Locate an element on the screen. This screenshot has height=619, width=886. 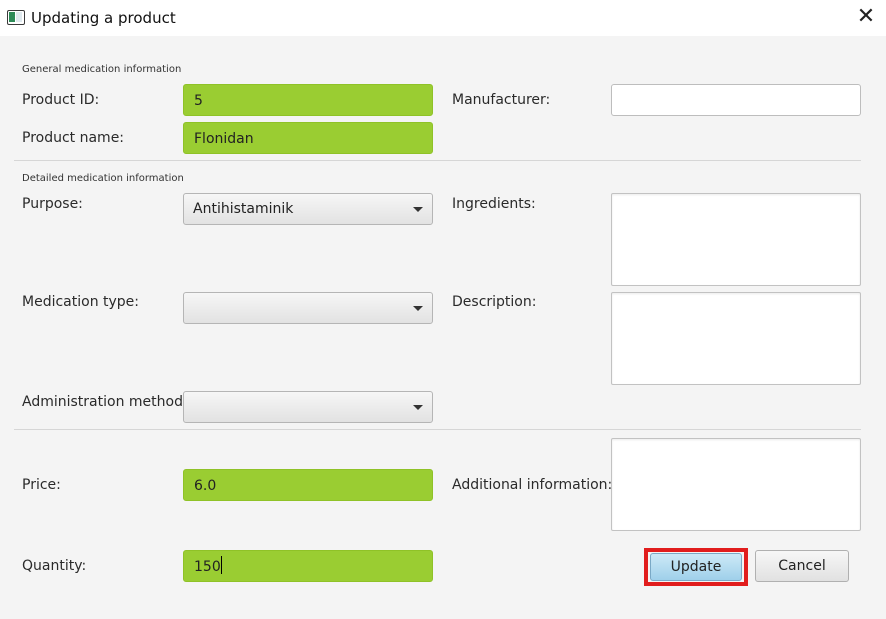
manufacturer-label: Manufacturer: is located at coordinates (501, 100).